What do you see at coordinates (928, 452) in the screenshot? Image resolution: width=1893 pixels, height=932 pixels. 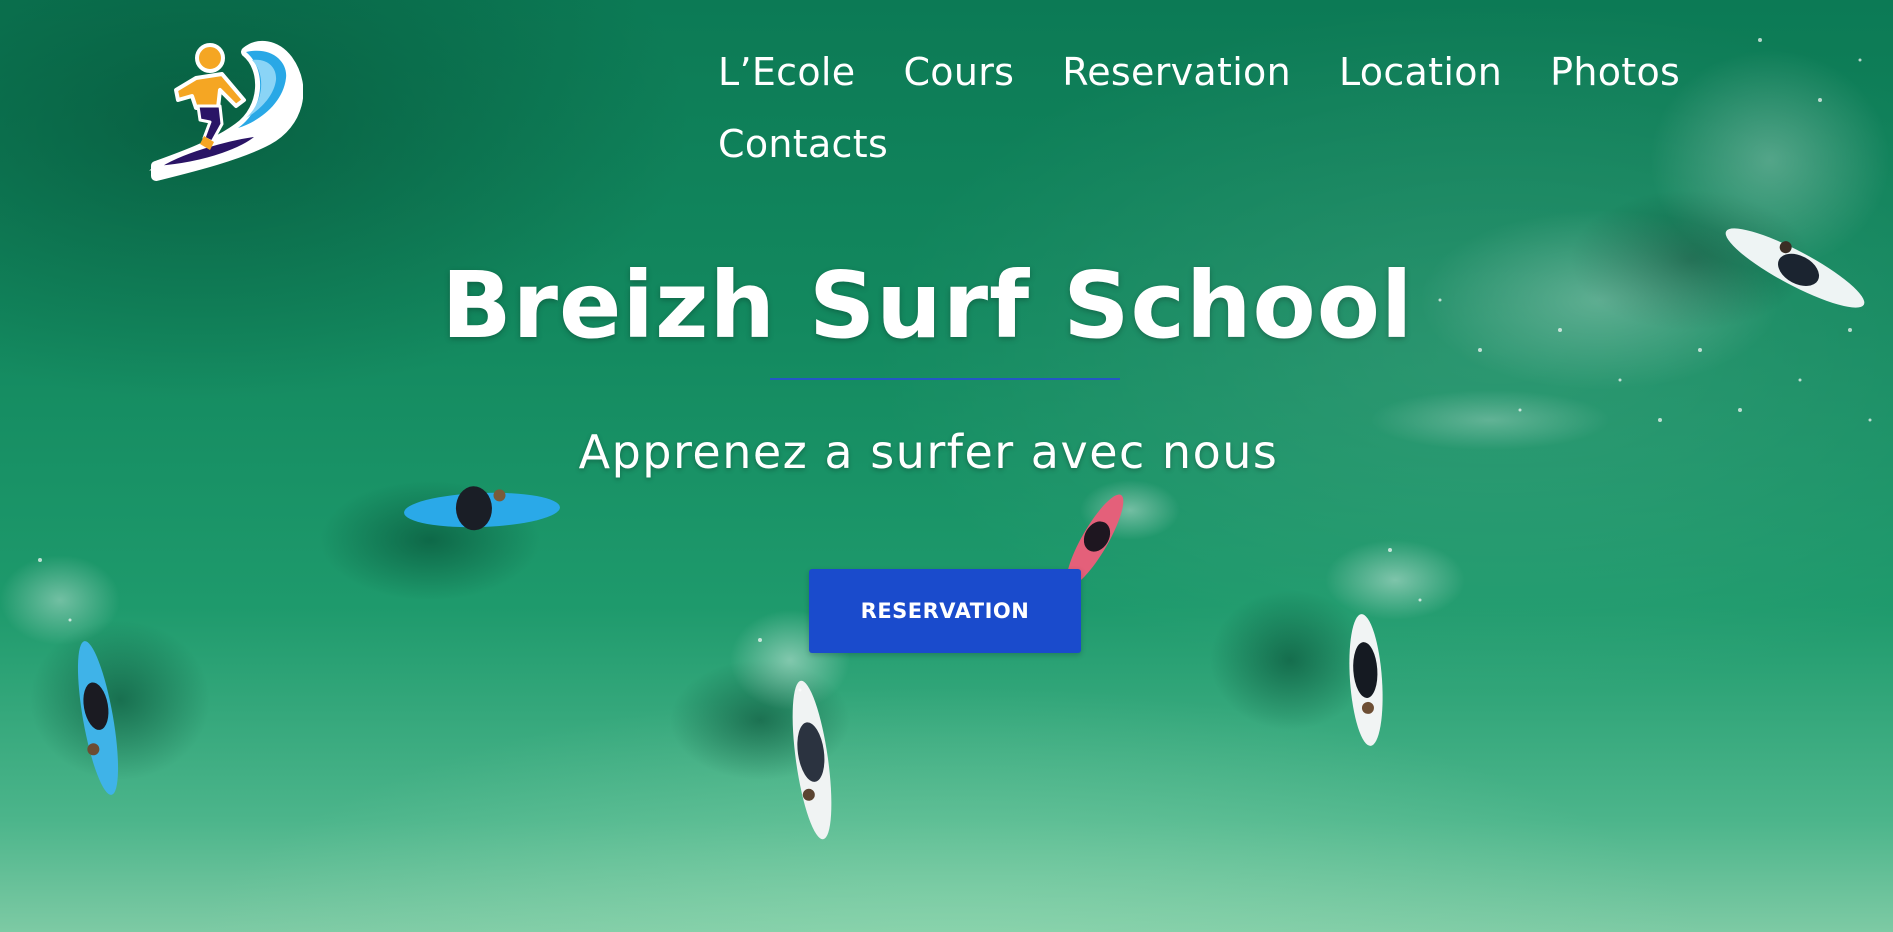 I see `hero-subtitle-text: Apprenez a surfer avec nous` at bounding box center [928, 452].